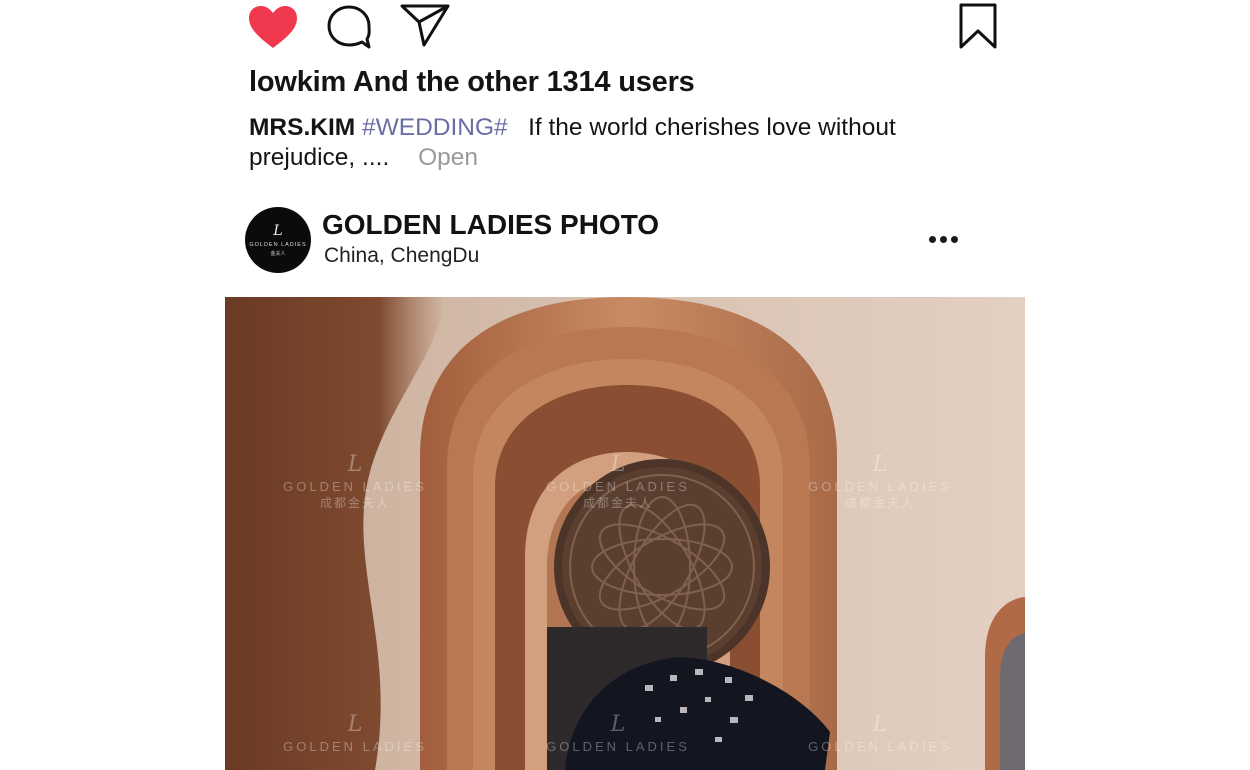 The width and height of the screenshot is (1250, 770). What do you see at coordinates (490, 225) in the screenshot?
I see `account-name: GOLDEN LADIES PHOTO` at bounding box center [490, 225].